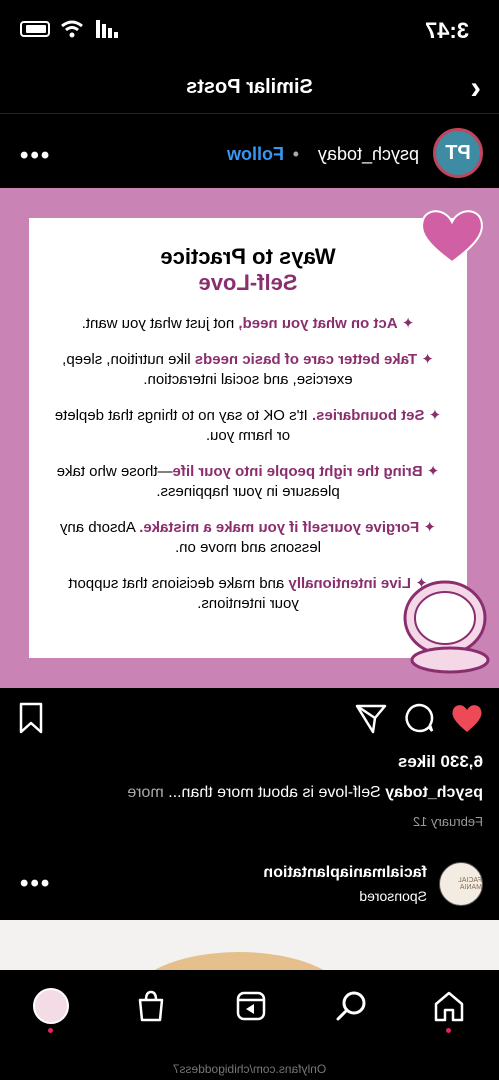 This screenshot has width=499, height=1080. What do you see at coordinates (461, 884) in the screenshot?
I see `sponsor-avatar: FACIAL MANIA` at bounding box center [461, 884].